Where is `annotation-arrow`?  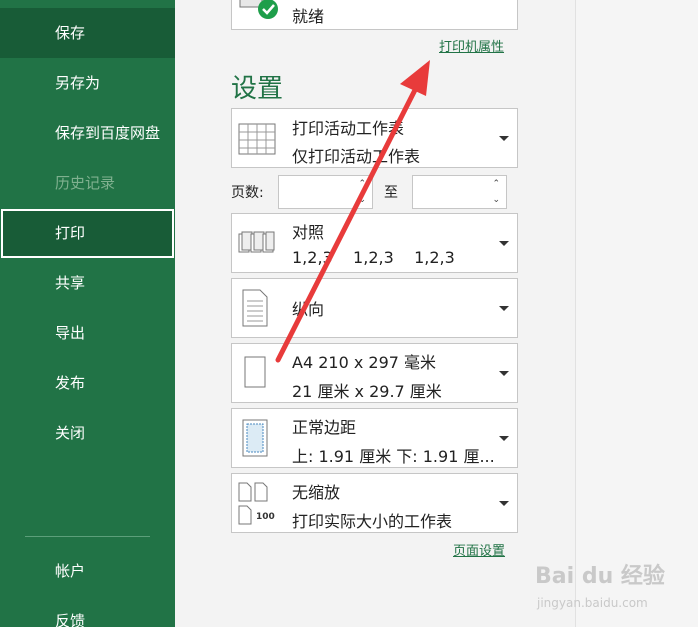 annotation-arrow is located at coordinates (352, 211).